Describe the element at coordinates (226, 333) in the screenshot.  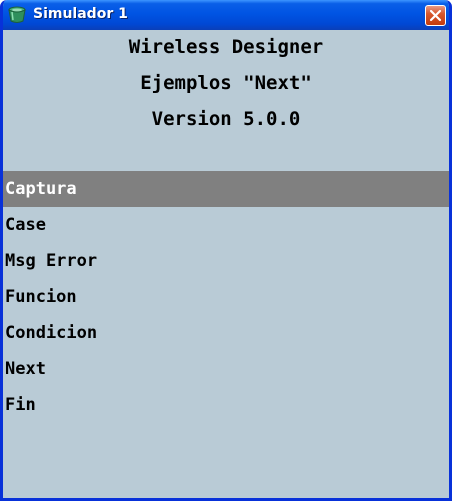
I see `menu-item-condicion: Condicion` at that location.